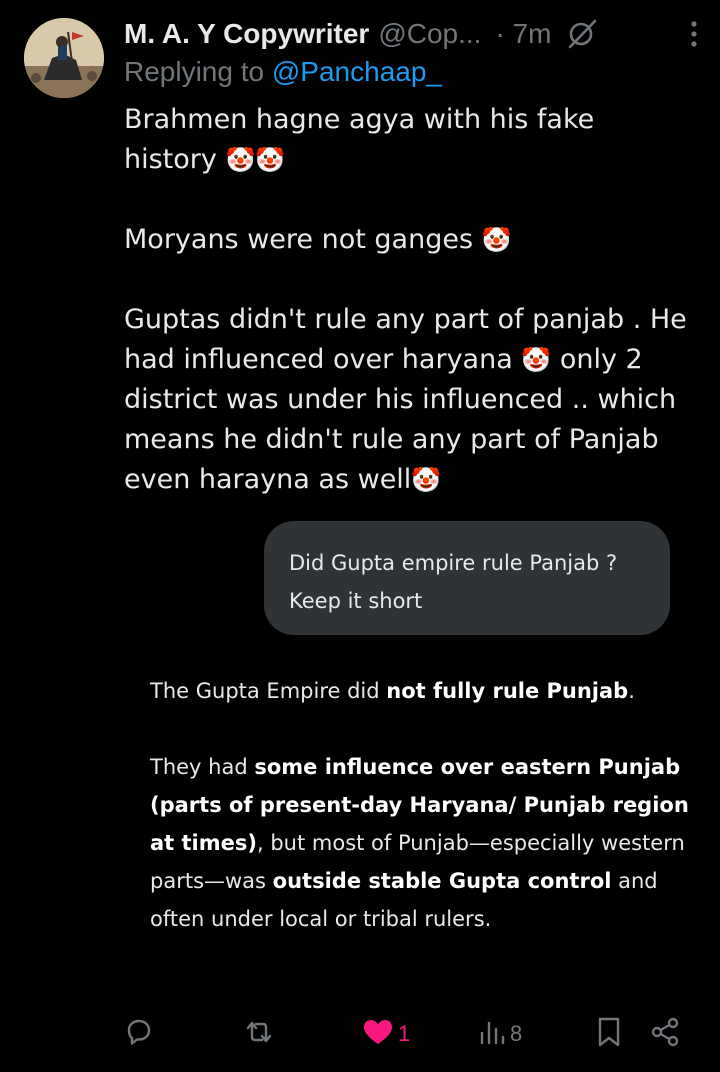 This screenshot has height=1072, width=720. I want to click on replying-mention: @Panchaap_, so click(357, 71).